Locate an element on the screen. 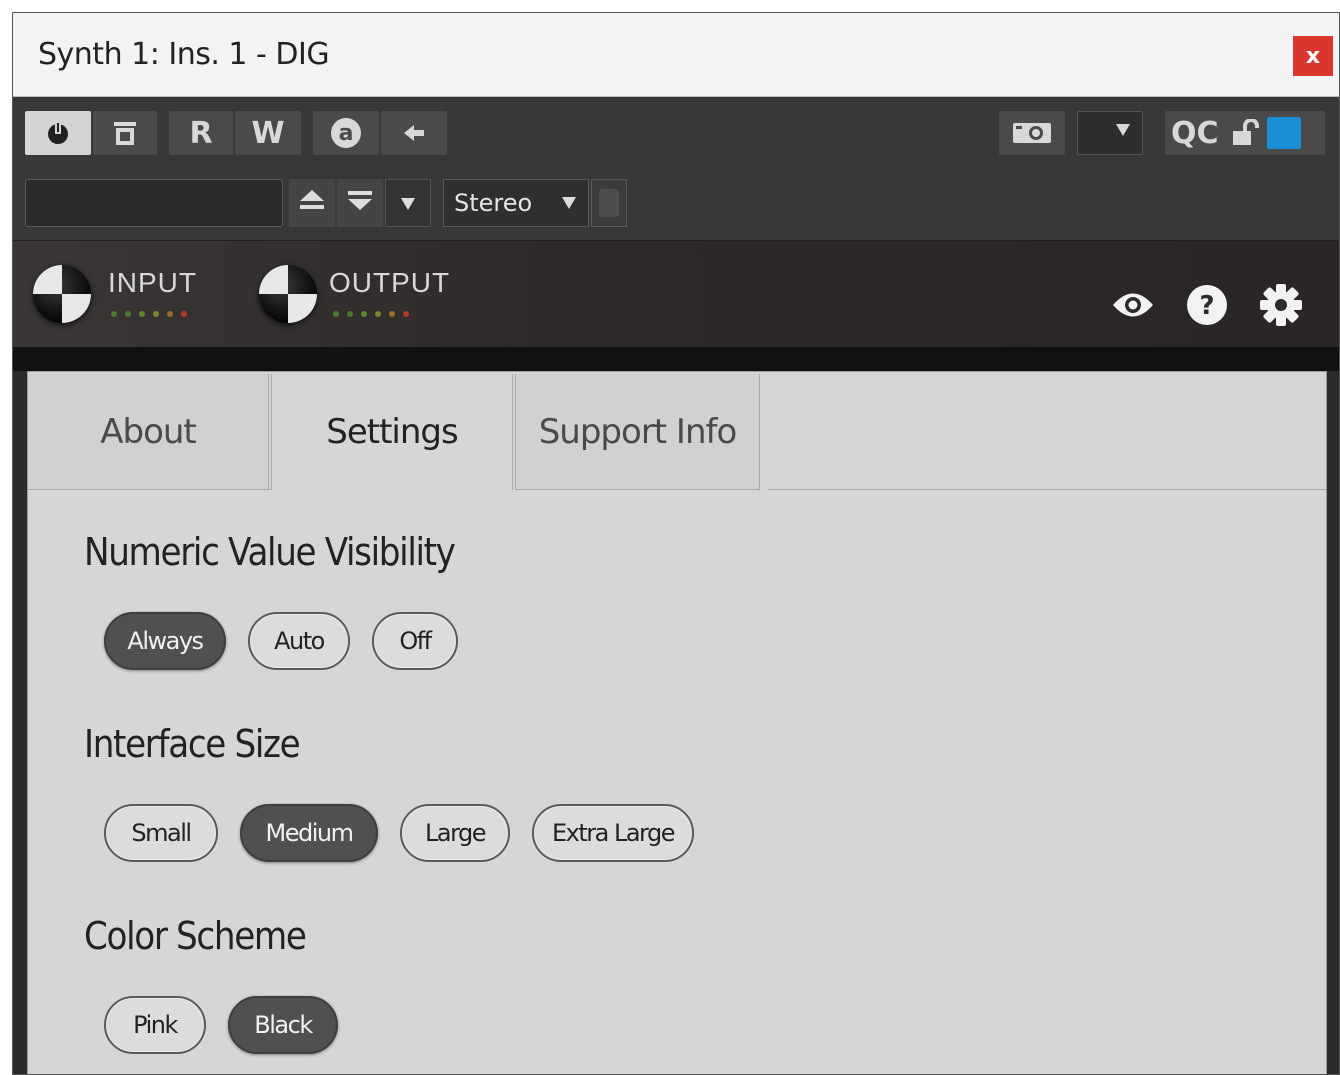  tab-settings: Settings is located at coordinates (394, 432).